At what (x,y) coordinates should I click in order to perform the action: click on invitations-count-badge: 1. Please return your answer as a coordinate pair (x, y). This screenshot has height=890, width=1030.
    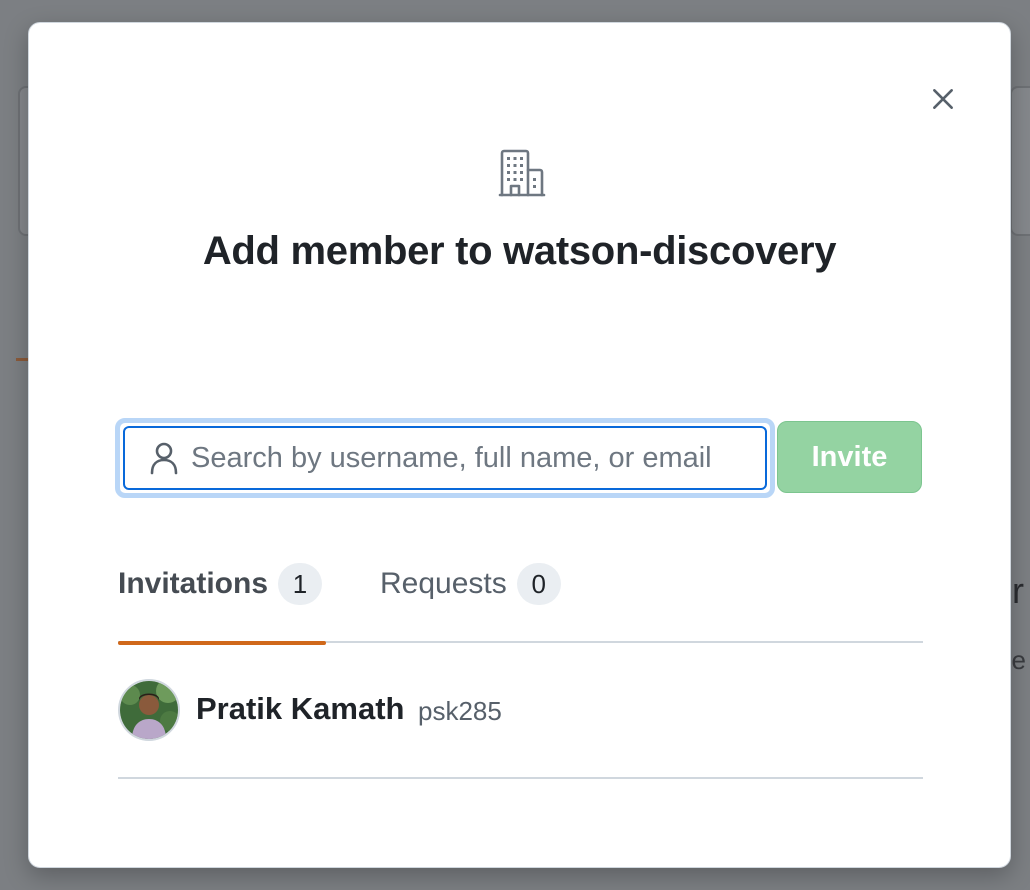
    Looking at the image, I should click on (300, 584).